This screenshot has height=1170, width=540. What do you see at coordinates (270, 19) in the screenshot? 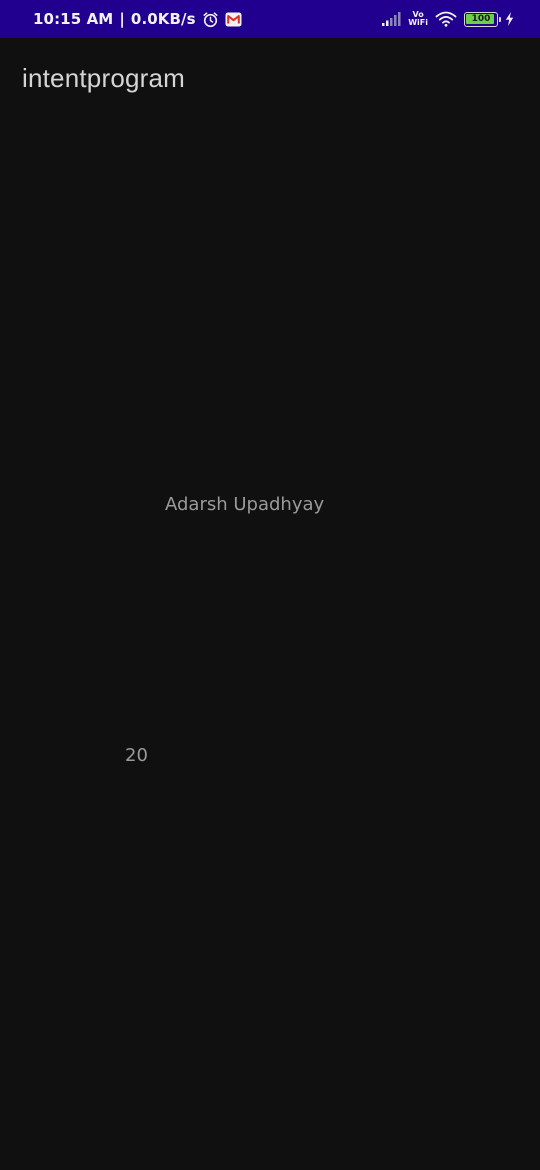
I see `status-bar: 10:15 AM | 0.0KB/s Vo WiFi 100` at bounding box center [270, 19].